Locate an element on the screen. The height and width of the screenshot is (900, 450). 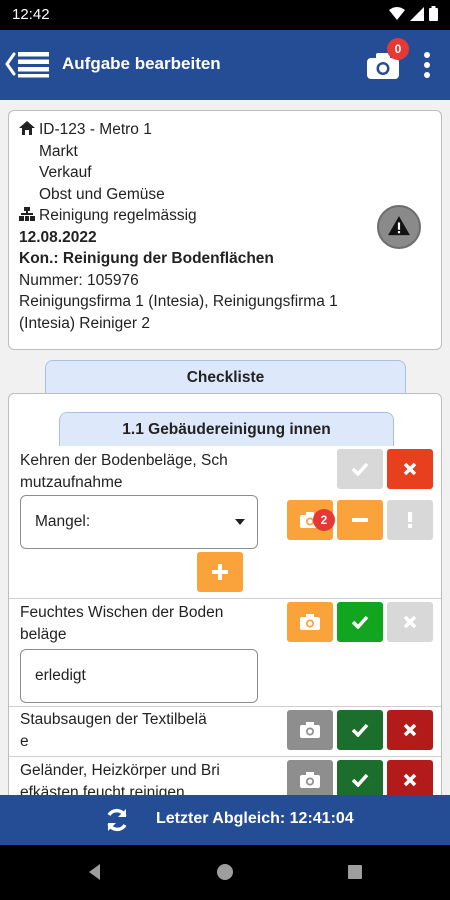
exclamation-icon is located at coordinates (410, 520).